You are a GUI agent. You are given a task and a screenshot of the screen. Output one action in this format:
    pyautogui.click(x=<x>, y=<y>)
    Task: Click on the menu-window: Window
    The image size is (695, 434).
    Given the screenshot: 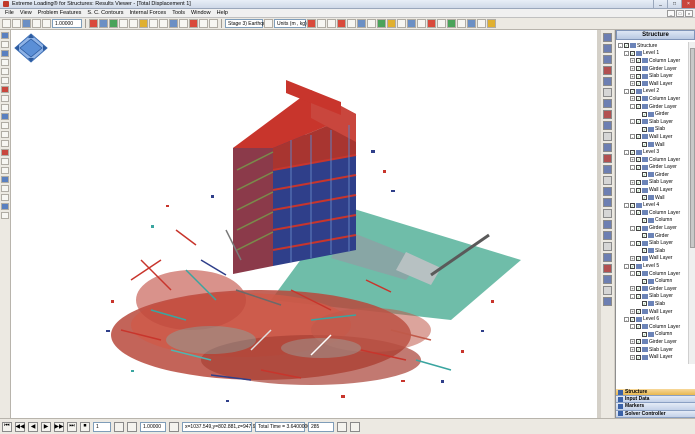 What is the action you would take?
    pyautogui.click(x=201, y=13)
    